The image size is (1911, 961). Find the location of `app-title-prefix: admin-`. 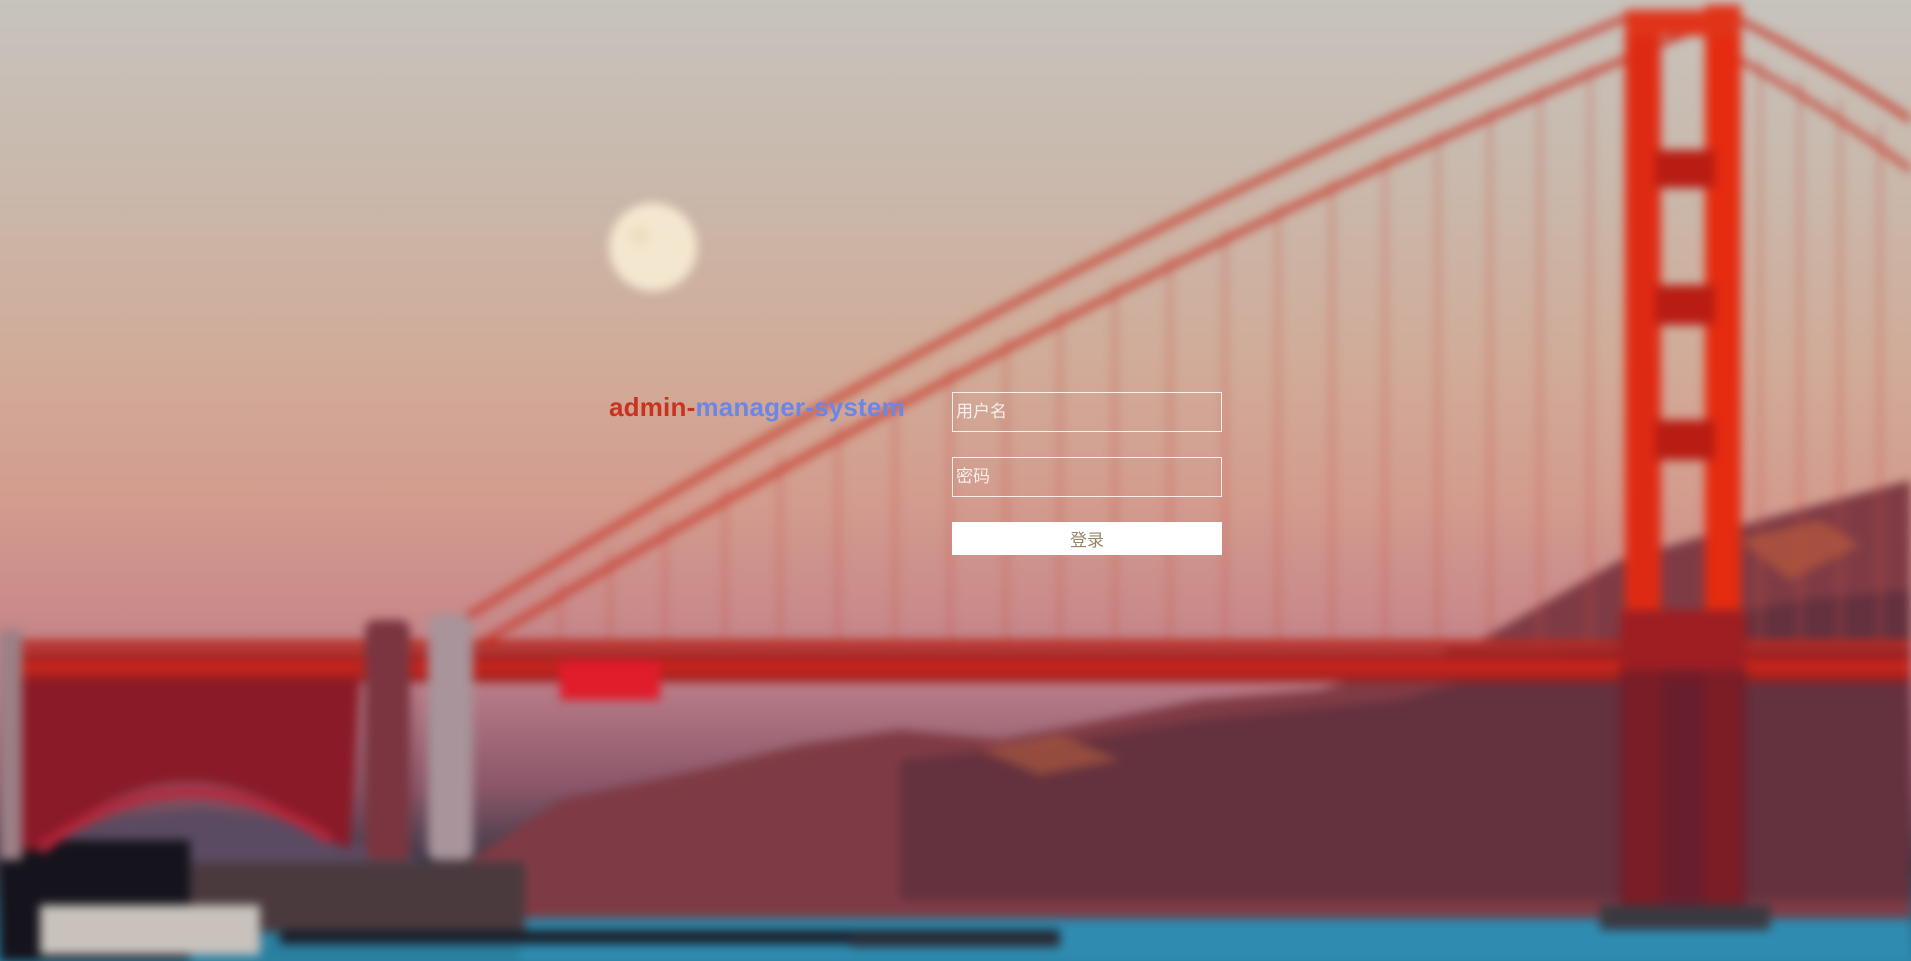

app-title-prefix: admin- is located at coordinates (652, 407).